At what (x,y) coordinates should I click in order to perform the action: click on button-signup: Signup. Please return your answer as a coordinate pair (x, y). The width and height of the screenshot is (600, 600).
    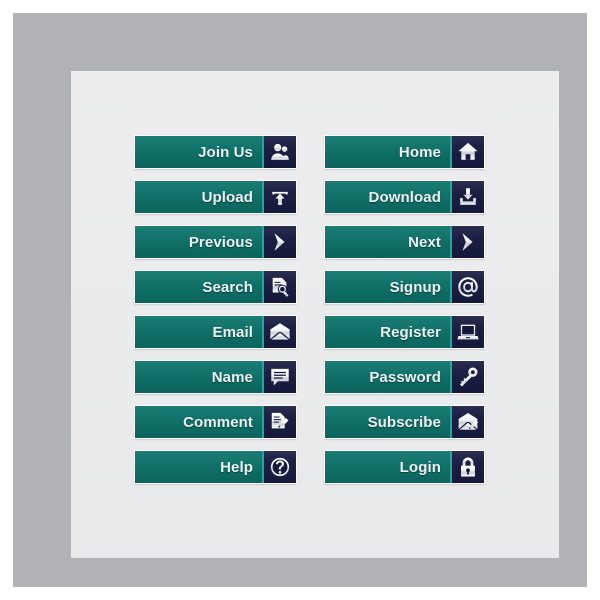
    Looking at the image, I should click on (404, 287).